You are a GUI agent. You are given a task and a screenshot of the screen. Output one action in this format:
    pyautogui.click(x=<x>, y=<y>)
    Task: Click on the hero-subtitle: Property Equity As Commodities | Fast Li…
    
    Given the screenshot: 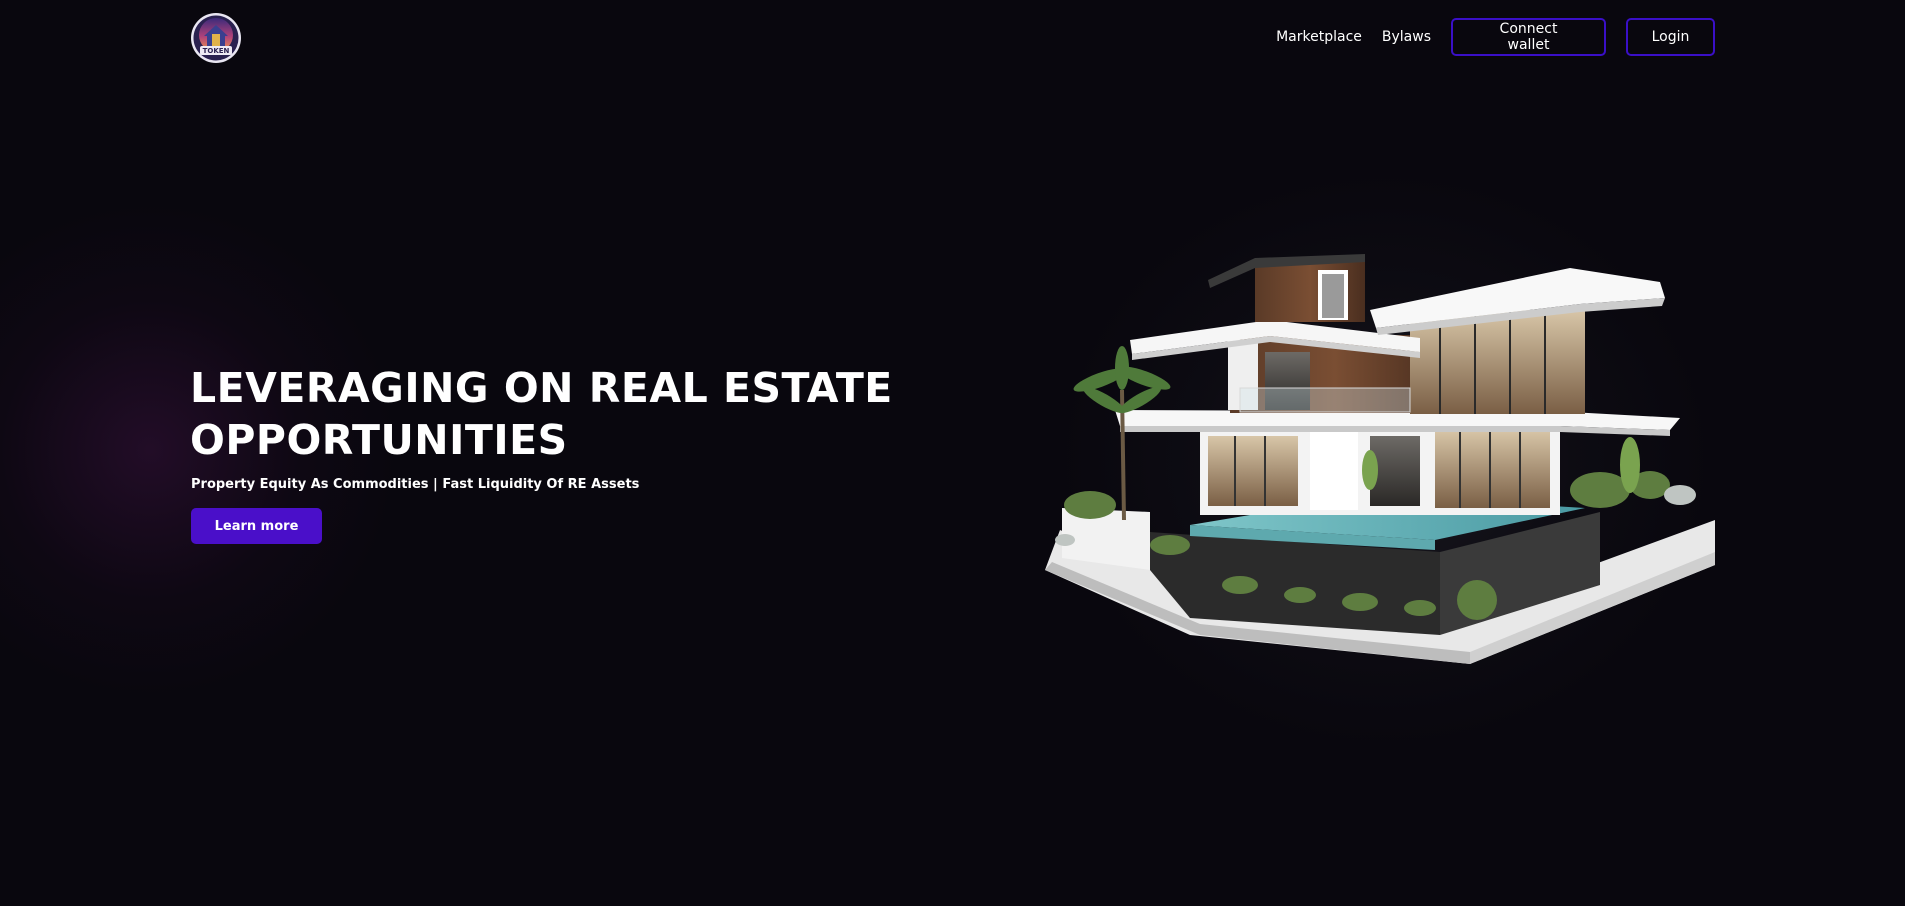 What is the action you would take?
    pyautogui.click(x=415, y=484)
    